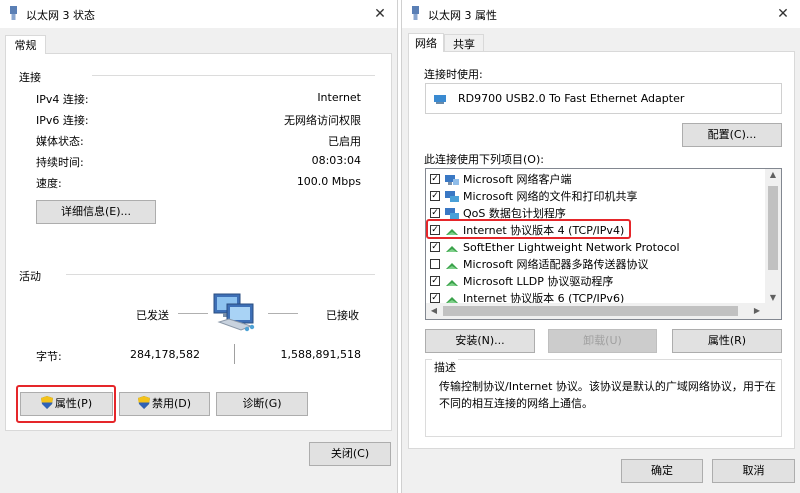 The width and height of the screenshot is (800, 493). What do you see at coordinates (60, 141) in the screenshot?
I see `media-state-label: 媒体状态:` at bounding box center [60, 141].